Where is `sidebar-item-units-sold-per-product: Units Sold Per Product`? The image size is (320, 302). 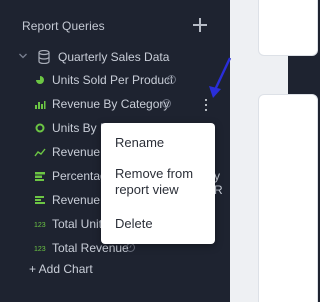 sidebar-item-units-sold-per-product: Units Sold Per Product is located at coordinates (134, 80).